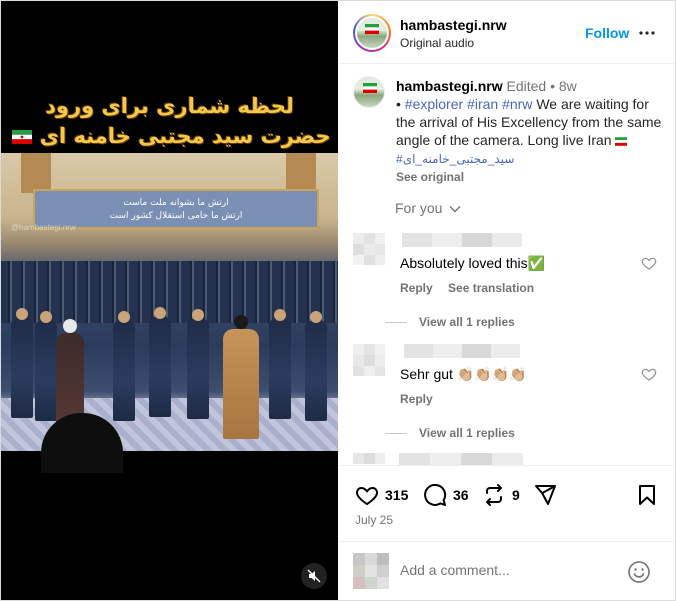  I want to click on bookmark-icon, so click(647, 495).